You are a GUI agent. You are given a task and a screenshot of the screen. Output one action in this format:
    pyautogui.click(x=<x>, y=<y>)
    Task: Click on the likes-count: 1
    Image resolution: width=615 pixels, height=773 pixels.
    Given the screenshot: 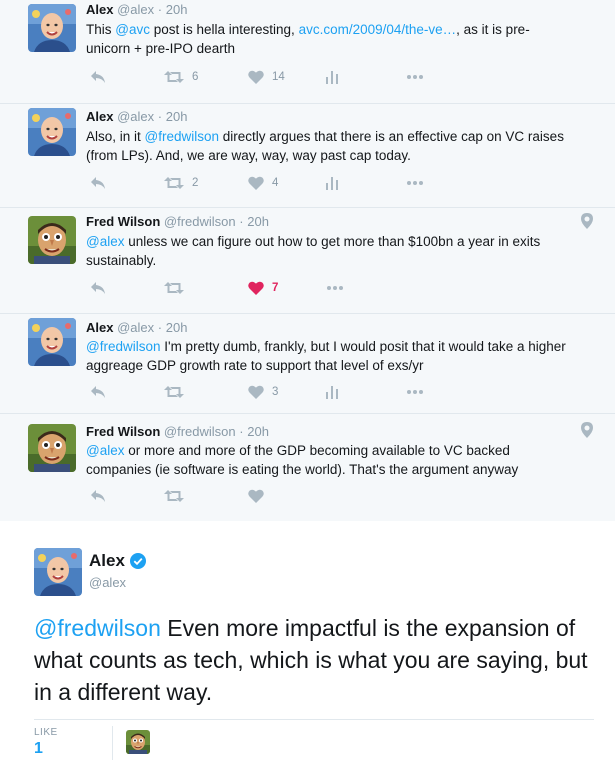 What is the action you would take?
    pyautogui.click(x=38, y=749)
    